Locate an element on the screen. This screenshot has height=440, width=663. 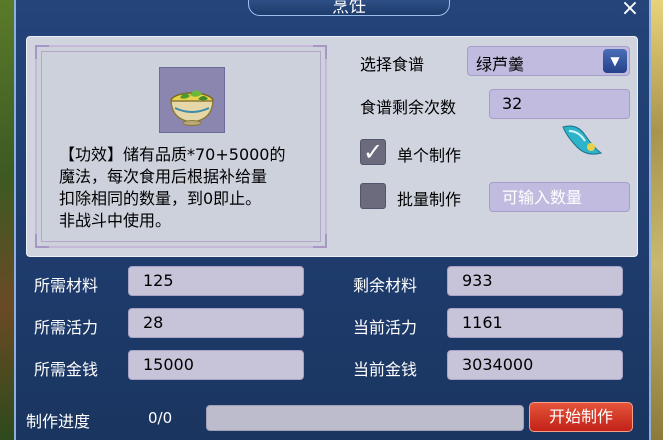
close-icon: × is located at coordinates (630, 10).